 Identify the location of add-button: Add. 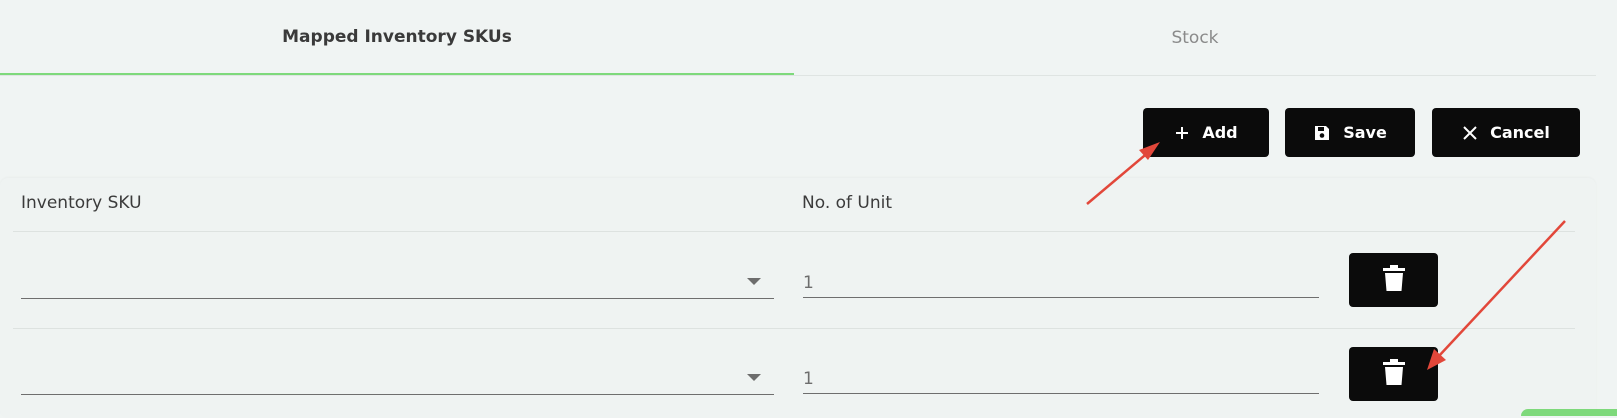
(1206, 132).